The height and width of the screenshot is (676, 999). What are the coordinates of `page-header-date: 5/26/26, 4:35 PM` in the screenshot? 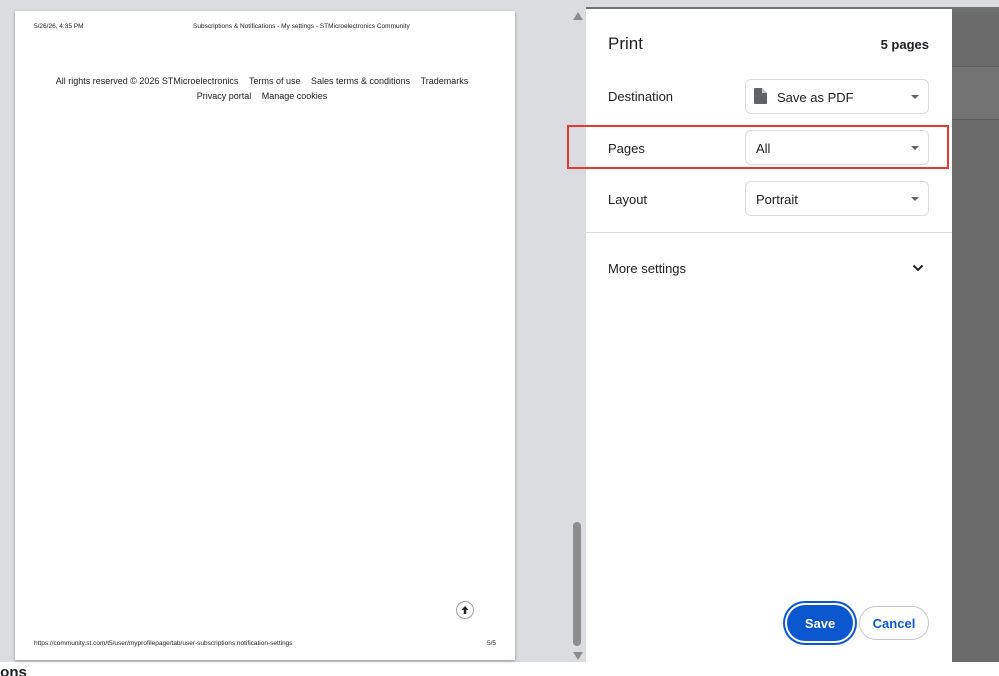 It's located at (59, 26).